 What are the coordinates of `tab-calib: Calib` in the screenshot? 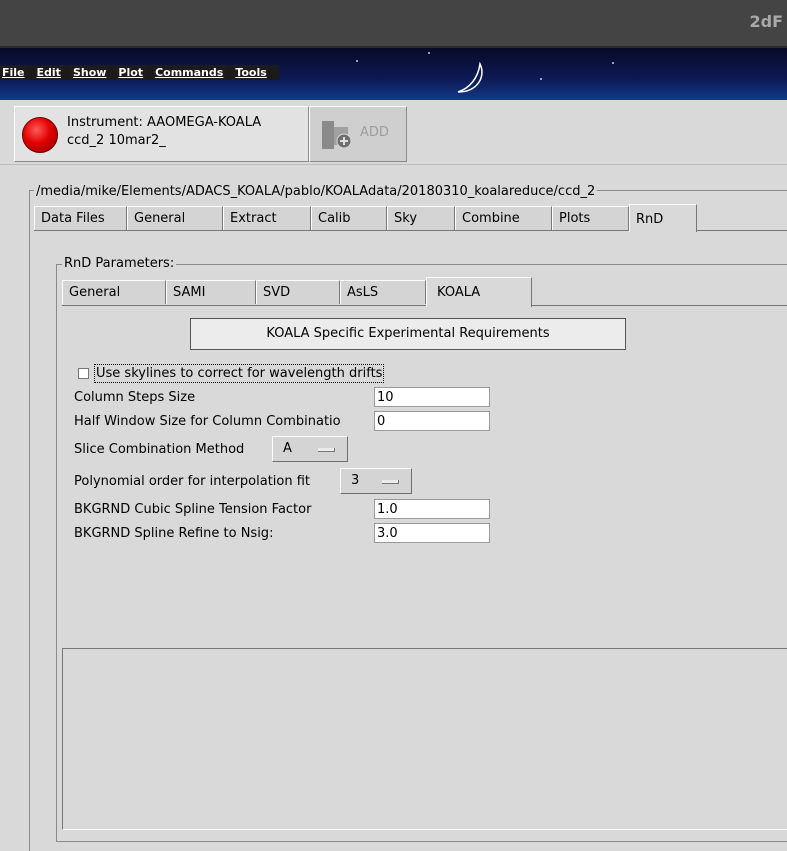 It's located at (349, 218).